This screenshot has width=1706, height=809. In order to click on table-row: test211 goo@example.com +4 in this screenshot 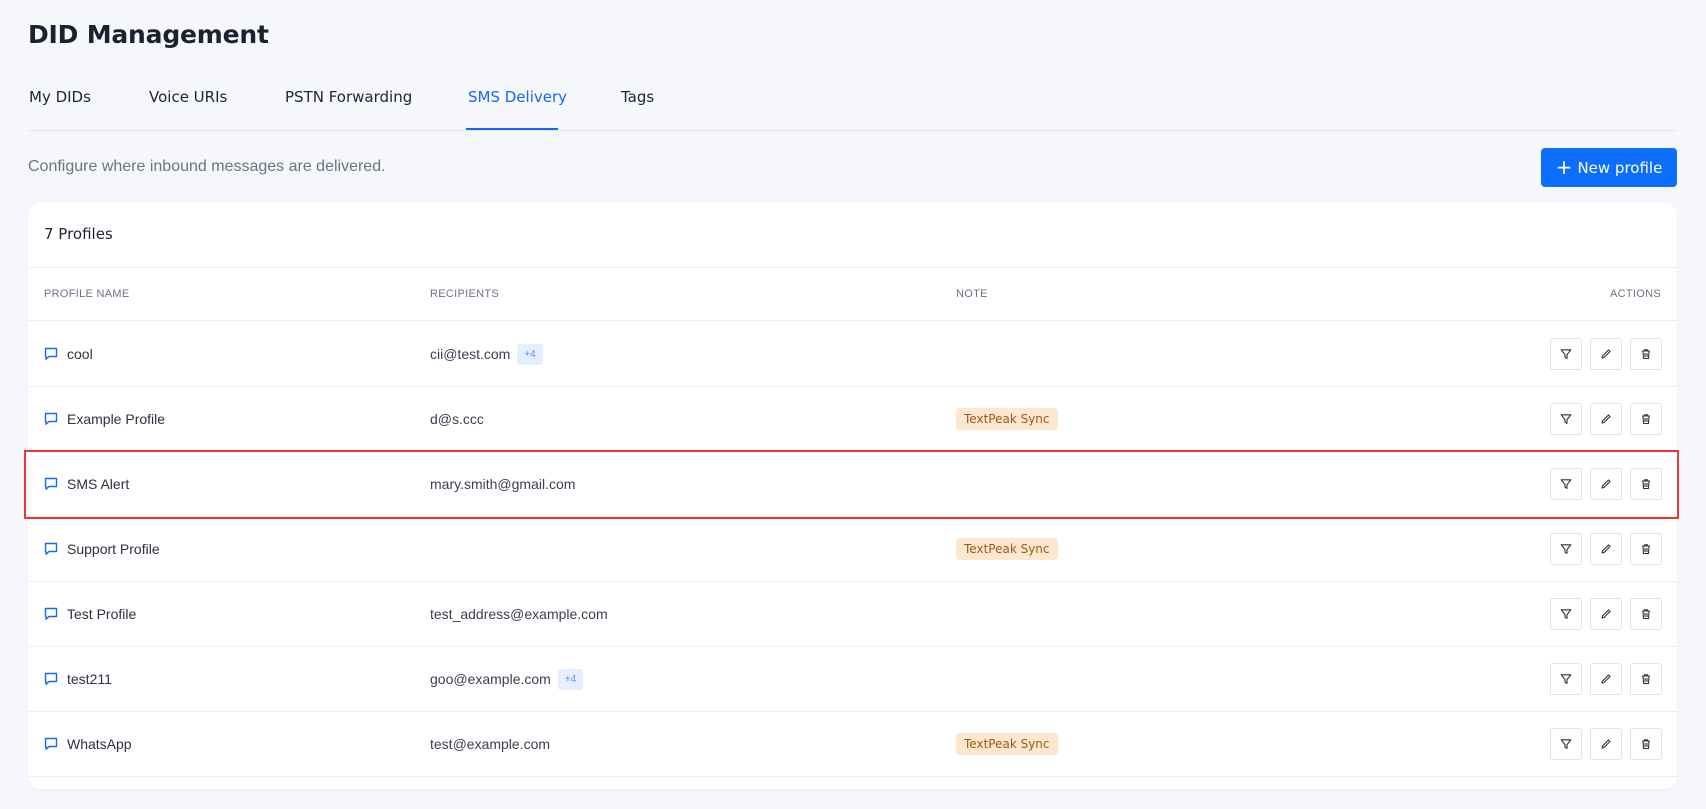, I will do `click(852, 679)`.